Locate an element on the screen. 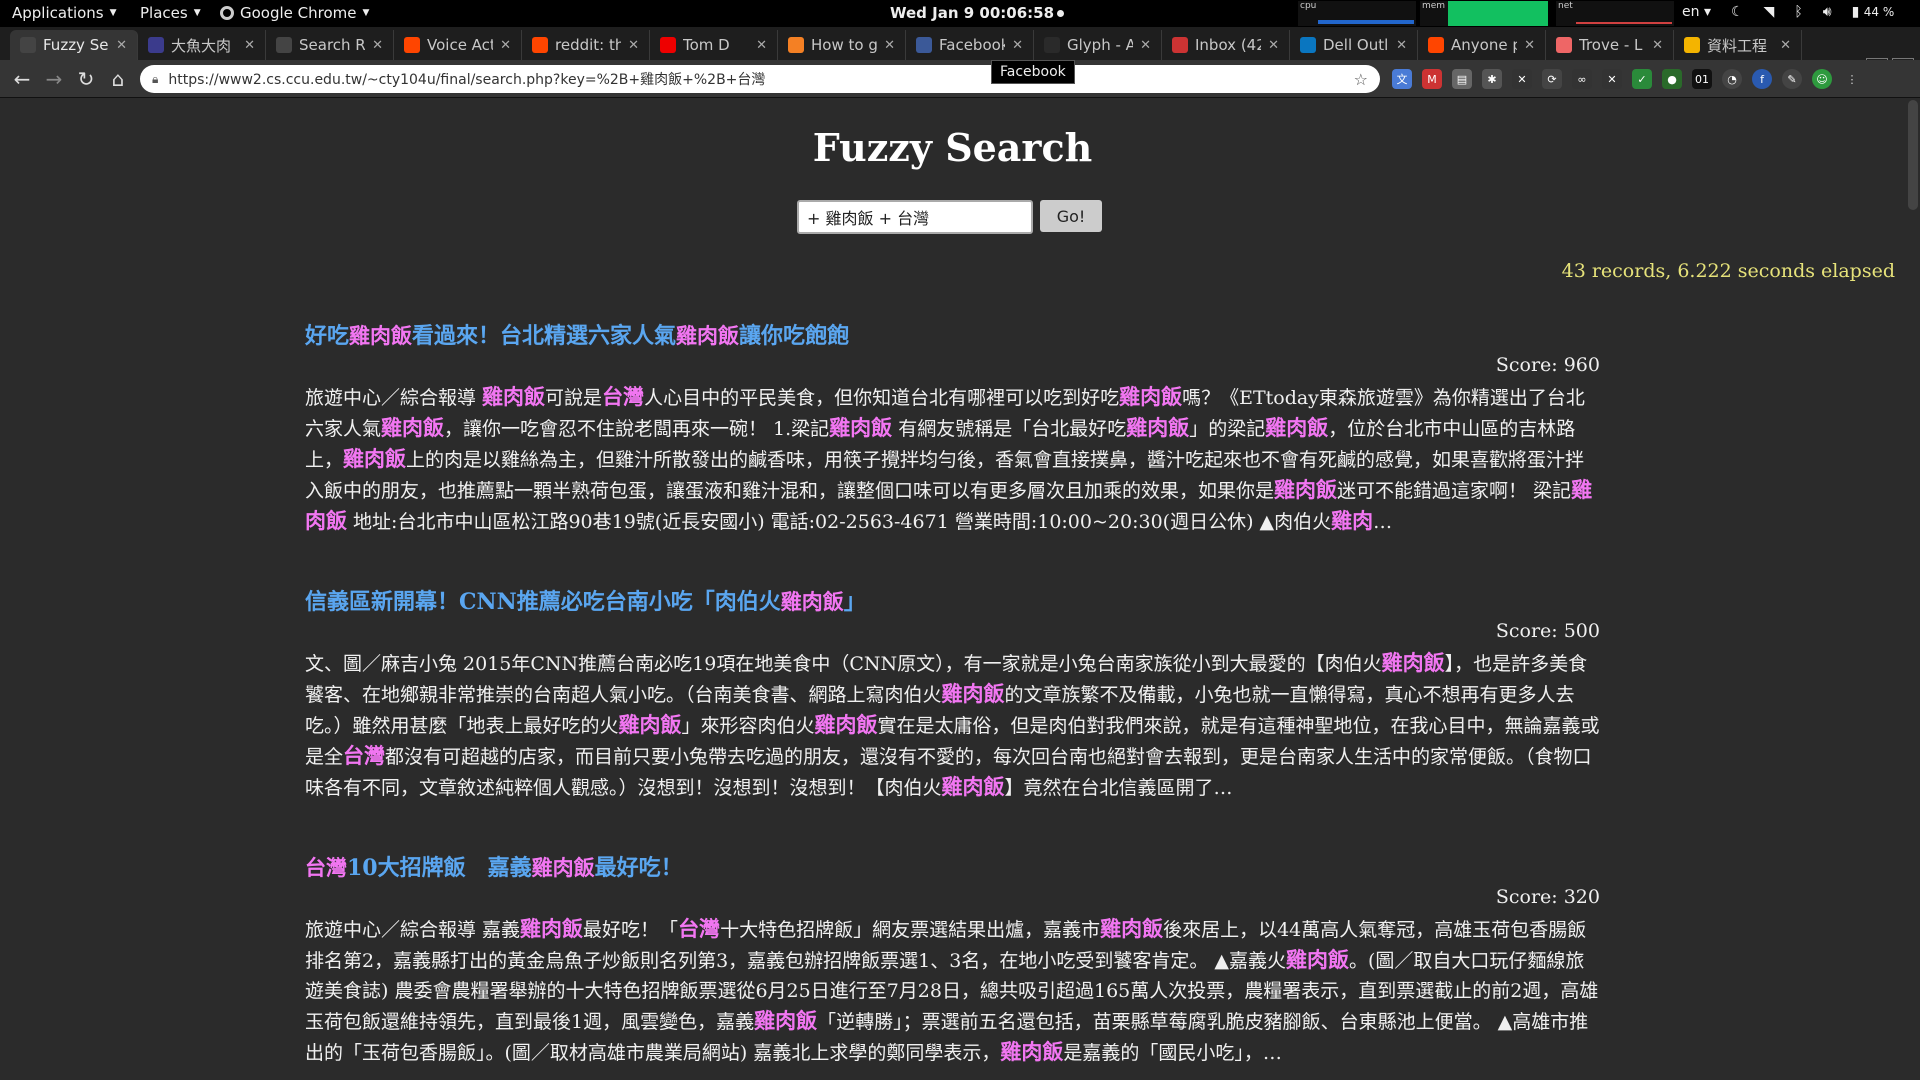  chrome-app-menu: Google Chrome ▼ is located at coordinates (294, 13).